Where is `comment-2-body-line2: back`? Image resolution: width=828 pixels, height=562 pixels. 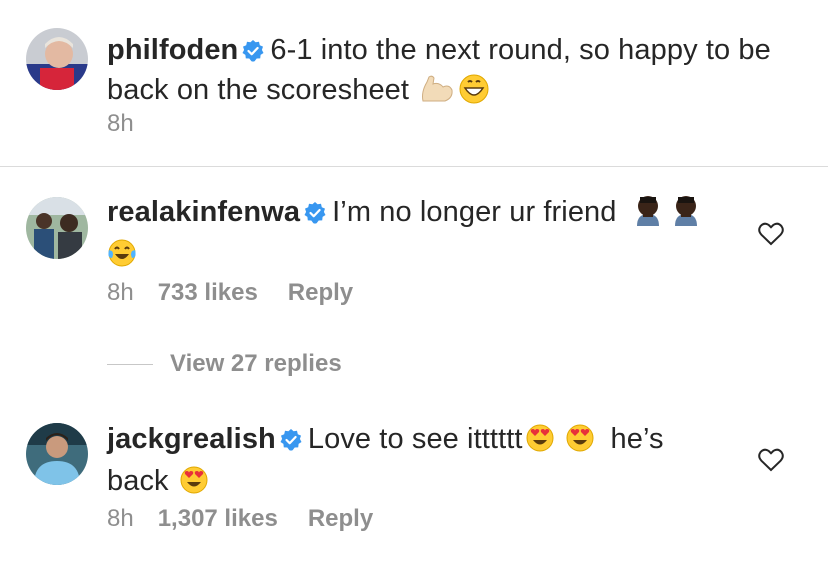
comment-2-body-line2: back is located at coordinates (138, 481).